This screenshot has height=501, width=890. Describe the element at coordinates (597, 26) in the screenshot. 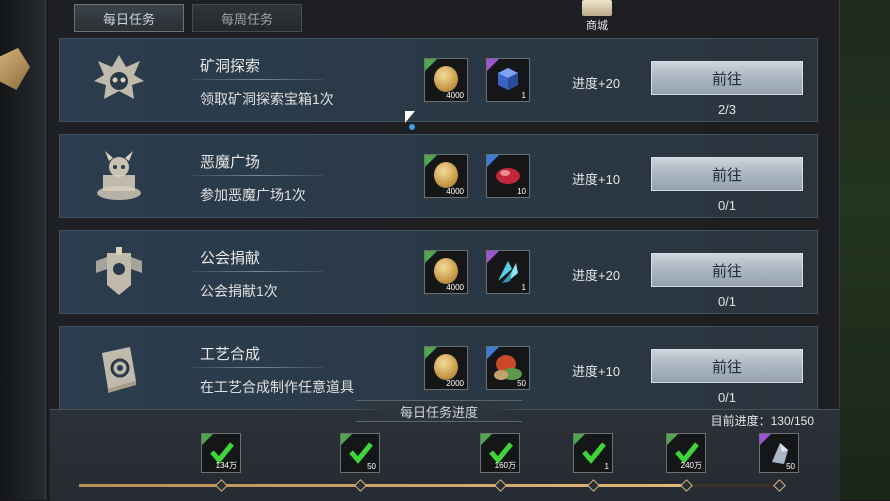

I see `shop-label: 商城` at that location.